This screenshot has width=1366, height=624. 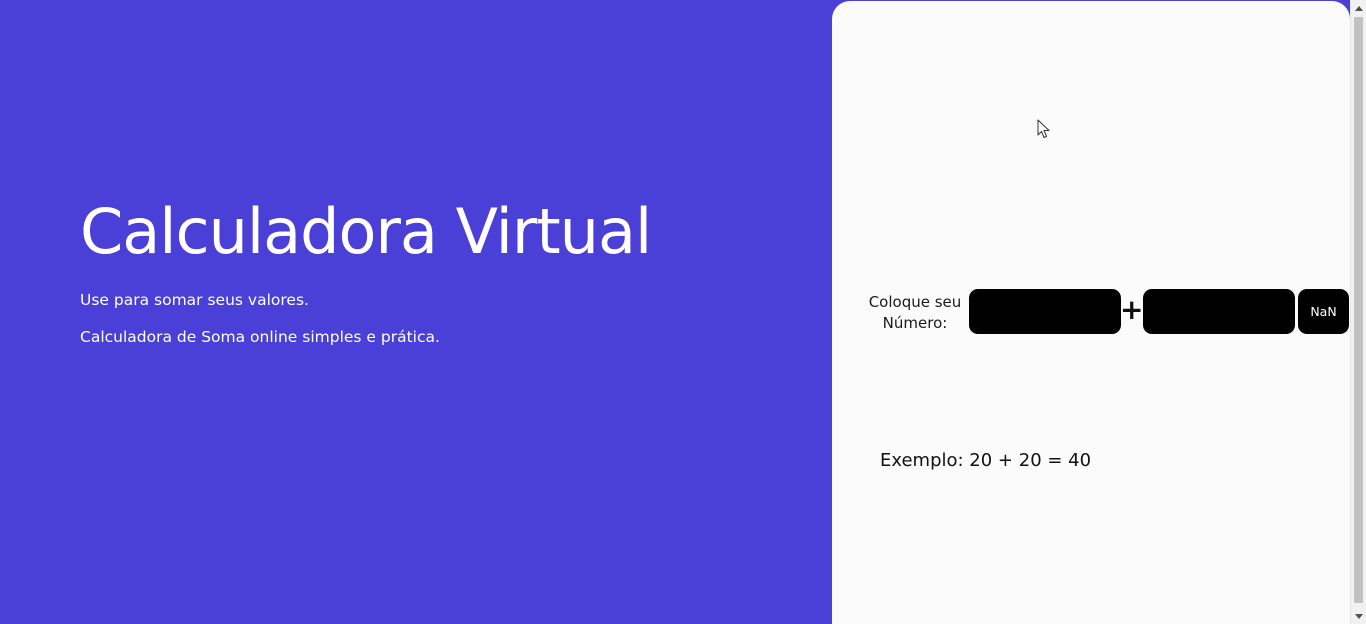 I want to click on example-text: Exemplo: 20 + 20 = 40, so click(x=986, y=460).